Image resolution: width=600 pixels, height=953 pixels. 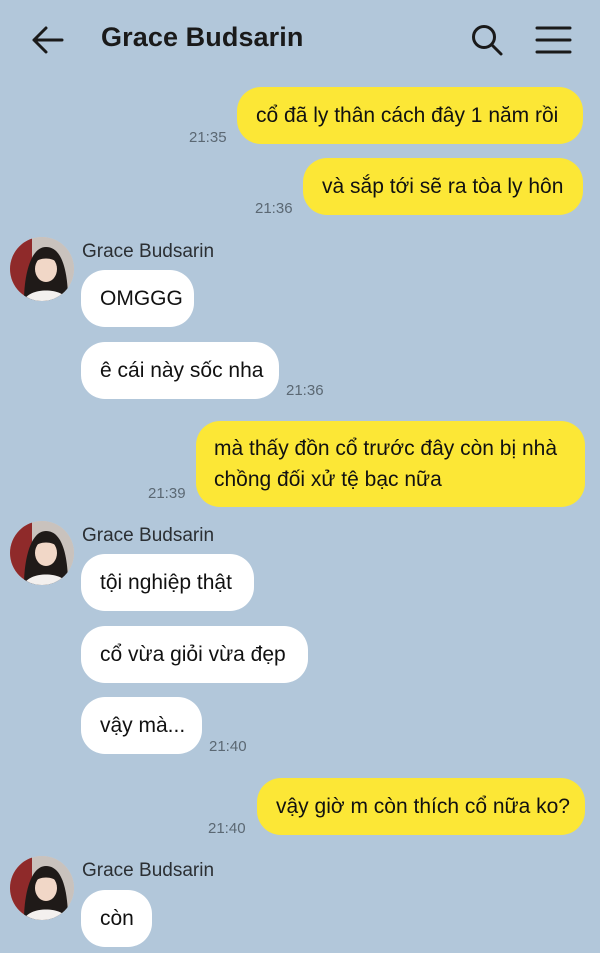 What do you see at coordinates (202, 37) in the screenshot?
I see `chat-title: Grace Budsarin` at bounding box center [202, 37].